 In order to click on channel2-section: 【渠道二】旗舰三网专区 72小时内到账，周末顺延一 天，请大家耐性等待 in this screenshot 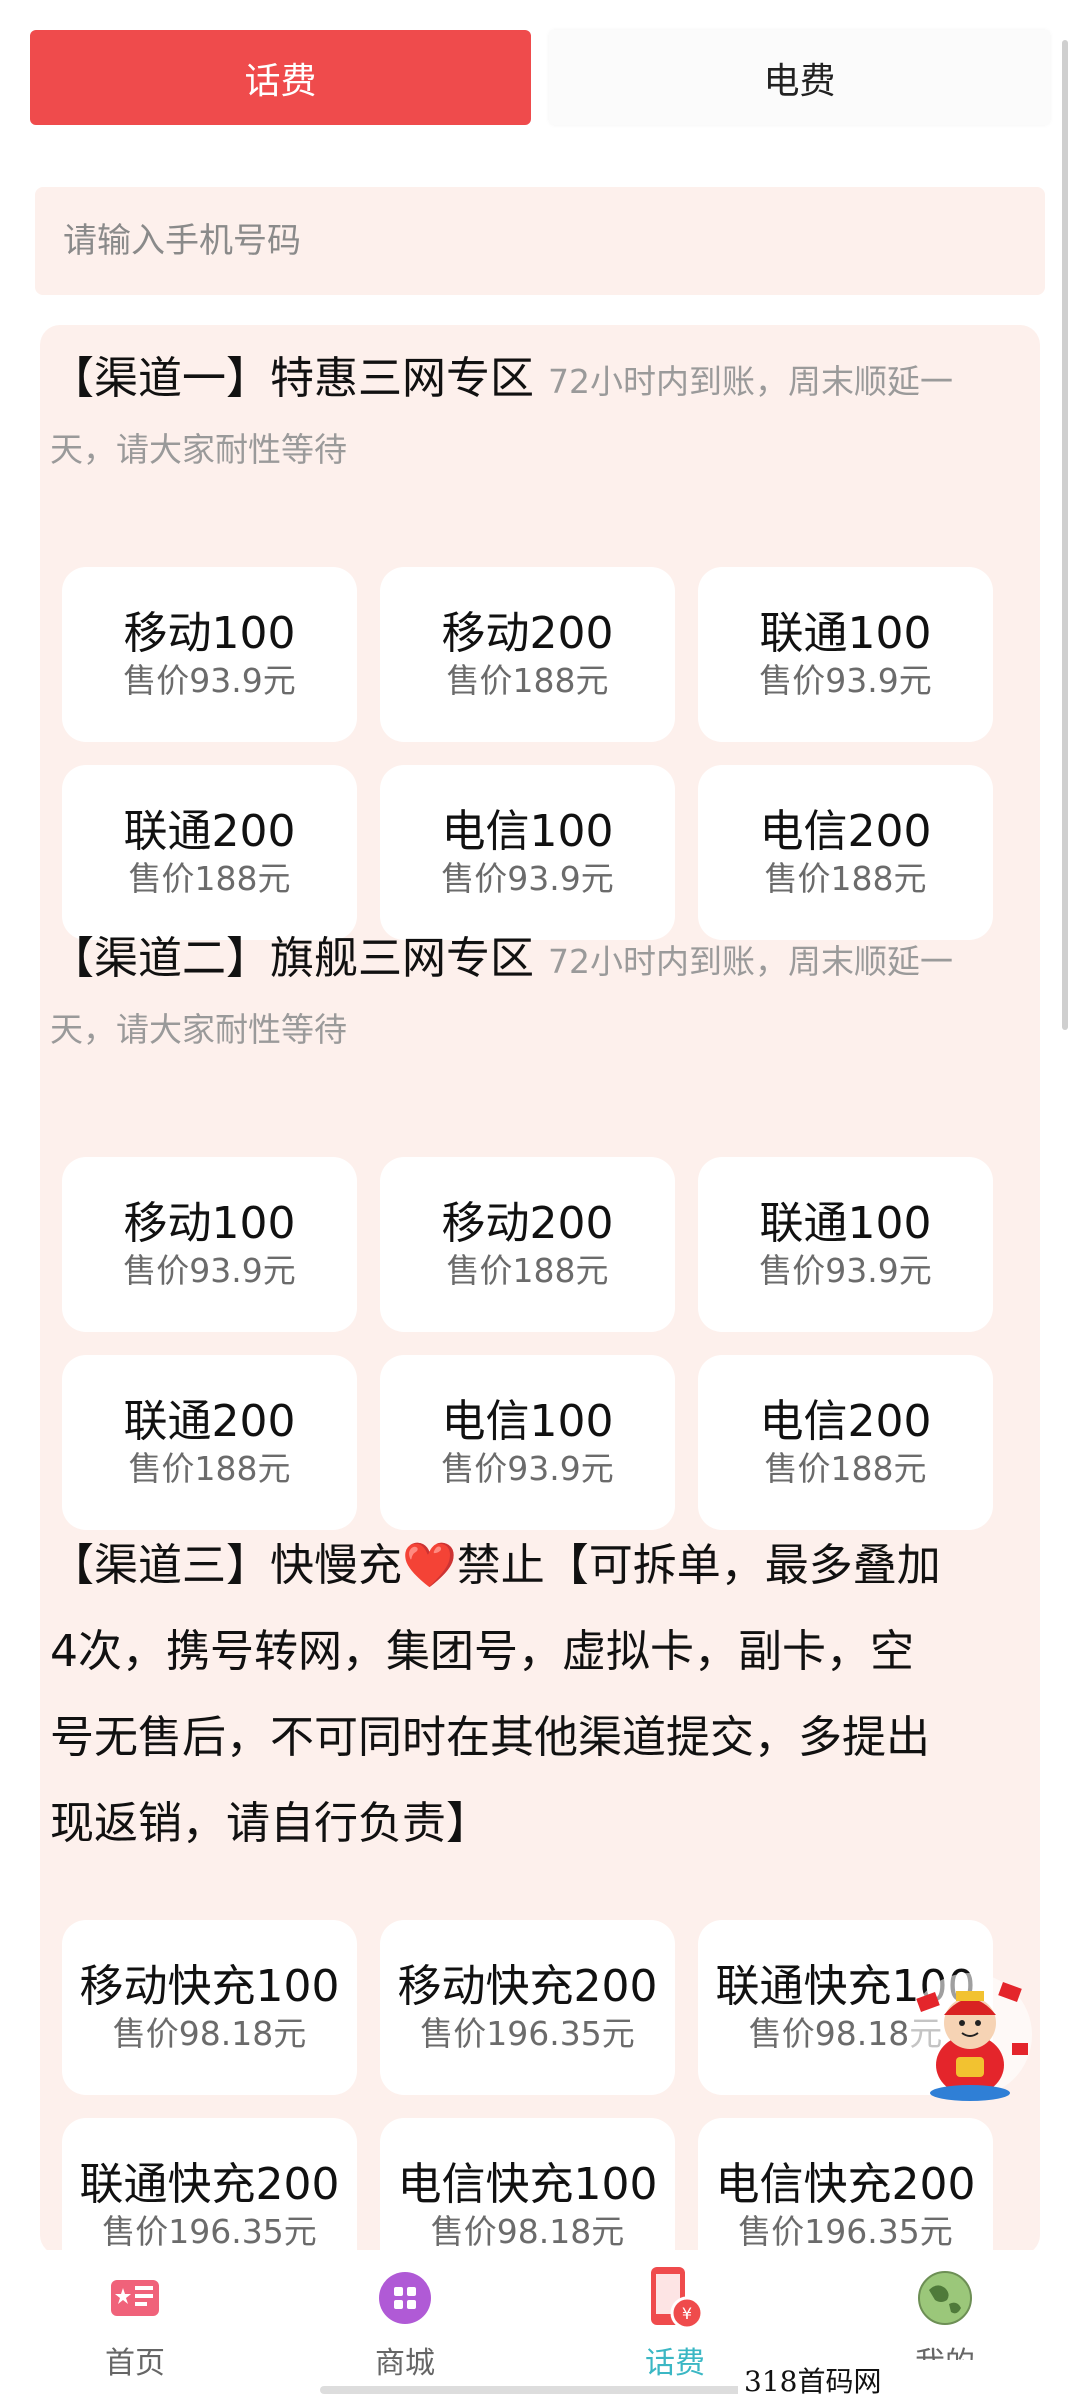, I will do `click(545, 987)`.